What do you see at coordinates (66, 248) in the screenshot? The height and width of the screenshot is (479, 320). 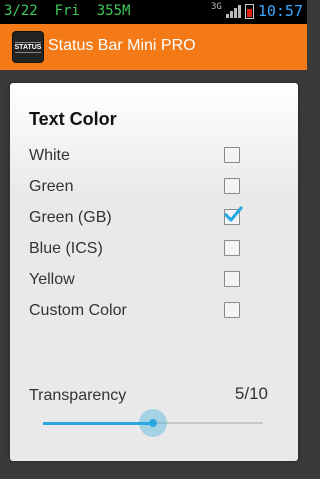 I see `option-label: Blue (ICS)` at bounding box center [66, 248].